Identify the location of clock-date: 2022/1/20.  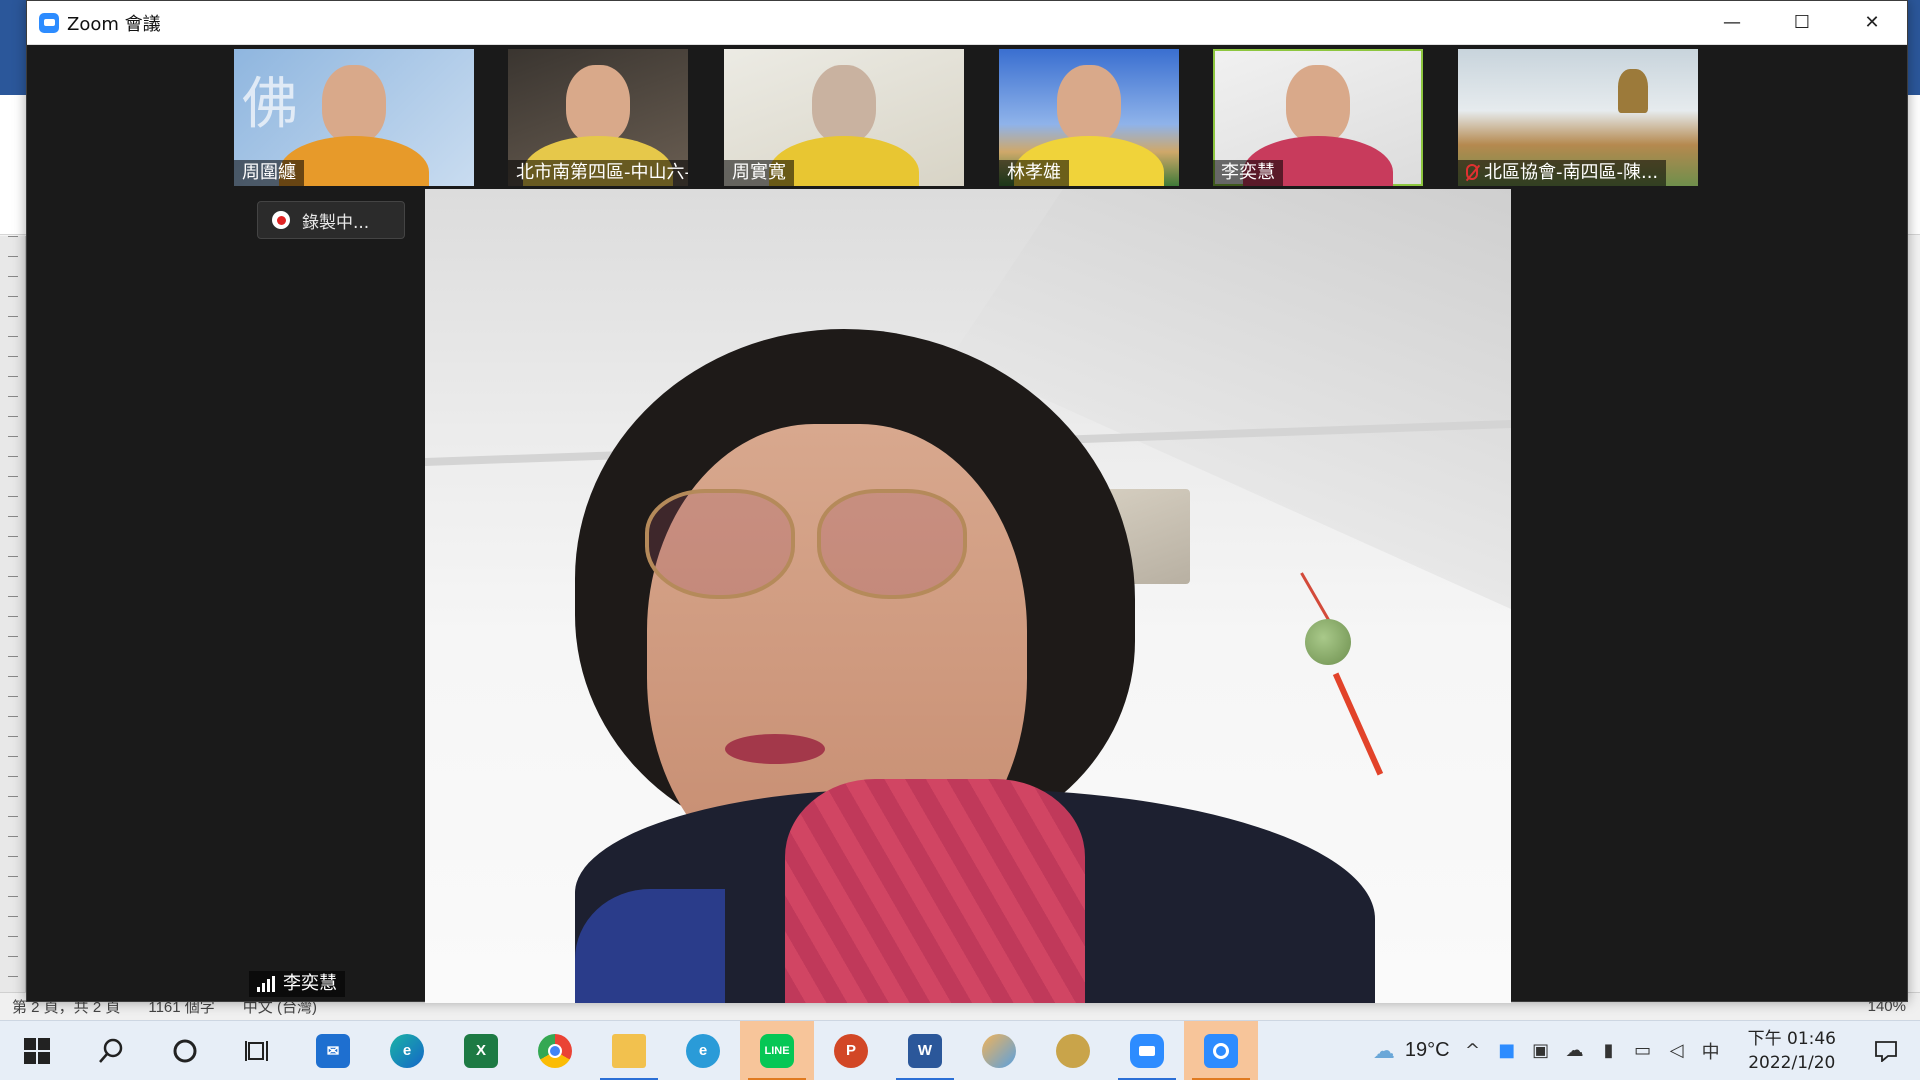
(1792, 1062).